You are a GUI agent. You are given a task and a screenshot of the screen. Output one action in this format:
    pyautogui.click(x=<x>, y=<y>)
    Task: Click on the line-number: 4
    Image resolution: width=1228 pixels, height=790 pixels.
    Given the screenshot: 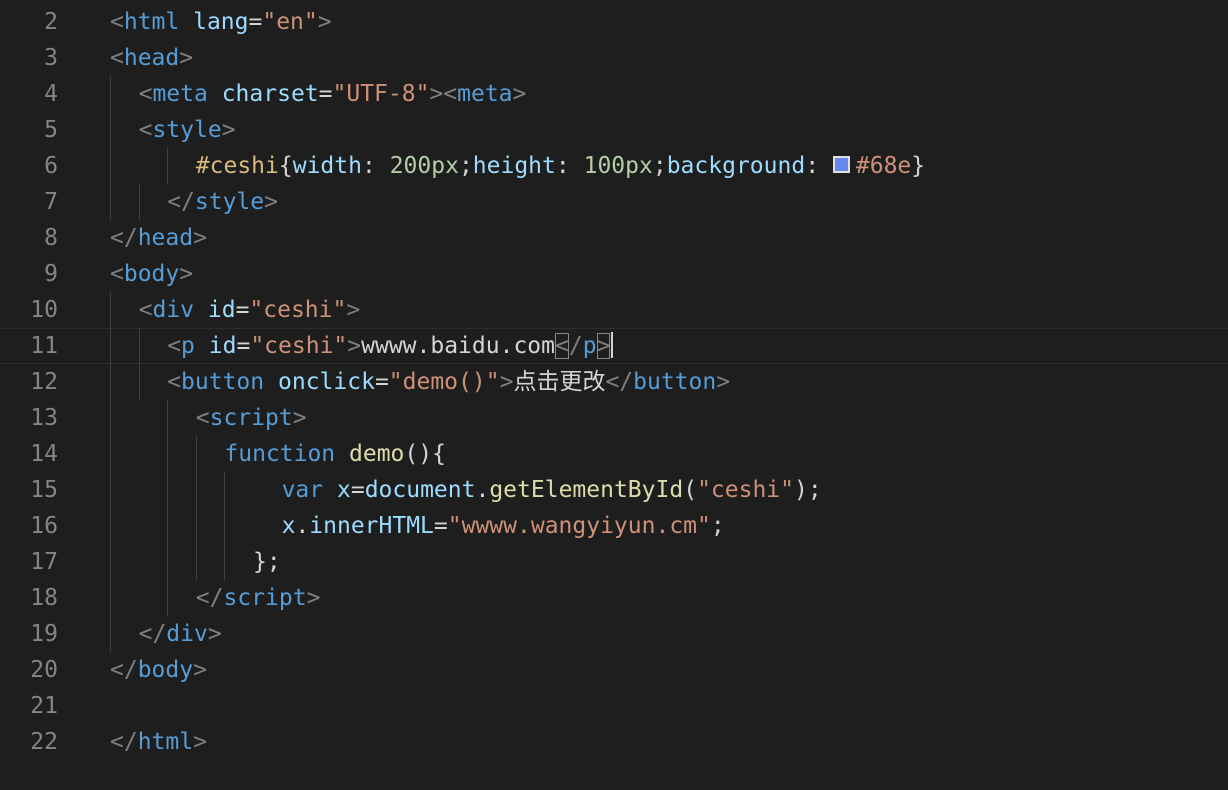 What is the action you would take?
    pyautogui.click(x=51, y=94)
    